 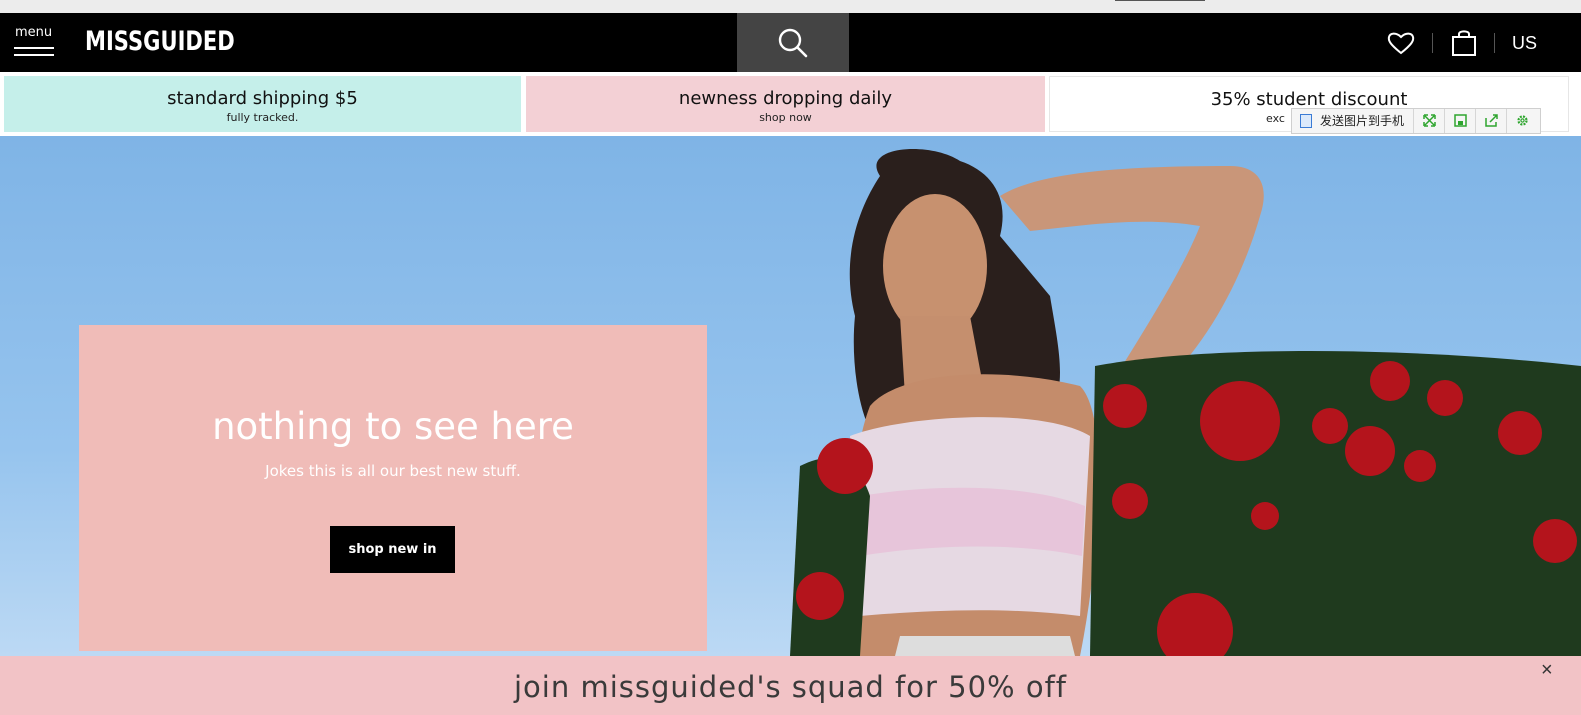 I want to click on site-header: menu MISSGUIDED US, so click(x=790, y=42).